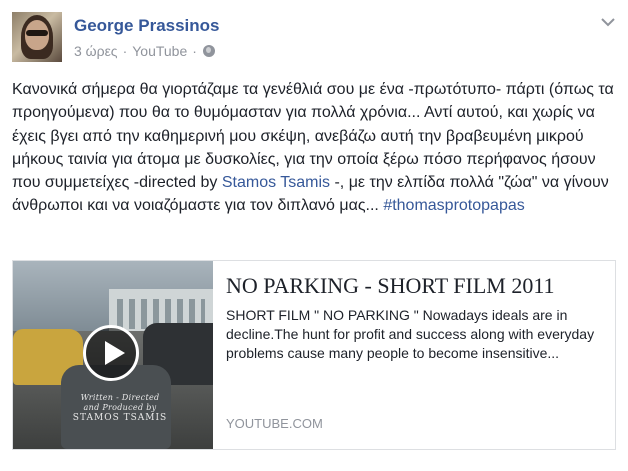  Describe the element at coordinates (159, 51) in the screenshot. I see `post-source: YouTube` at that location.